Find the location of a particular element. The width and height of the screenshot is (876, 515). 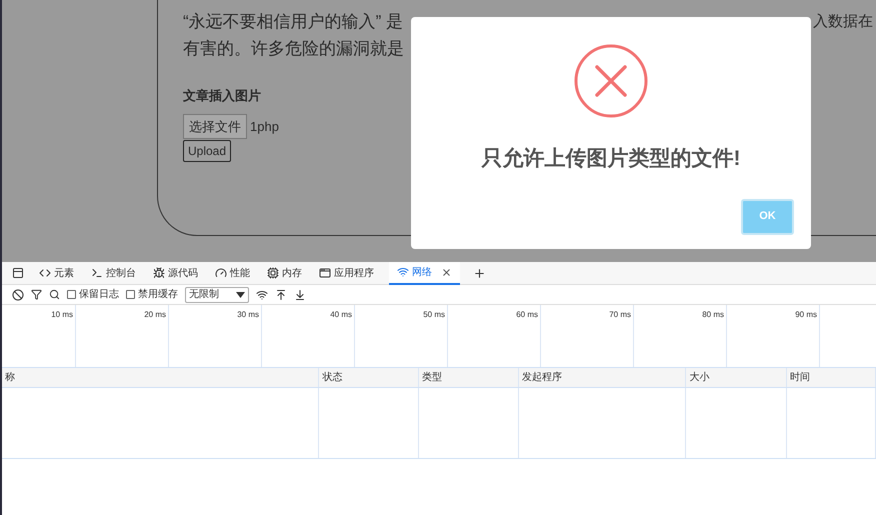

network-conditions-icon is located at coordinates (262, 294).